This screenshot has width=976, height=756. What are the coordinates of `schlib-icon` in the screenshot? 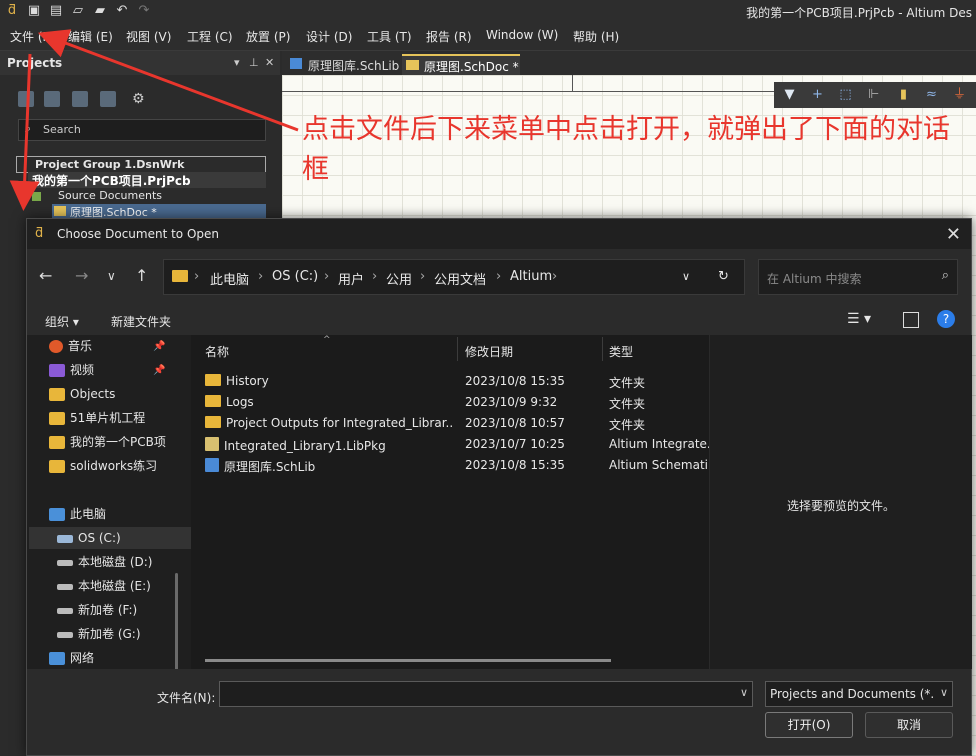 It's located at (212, 465).